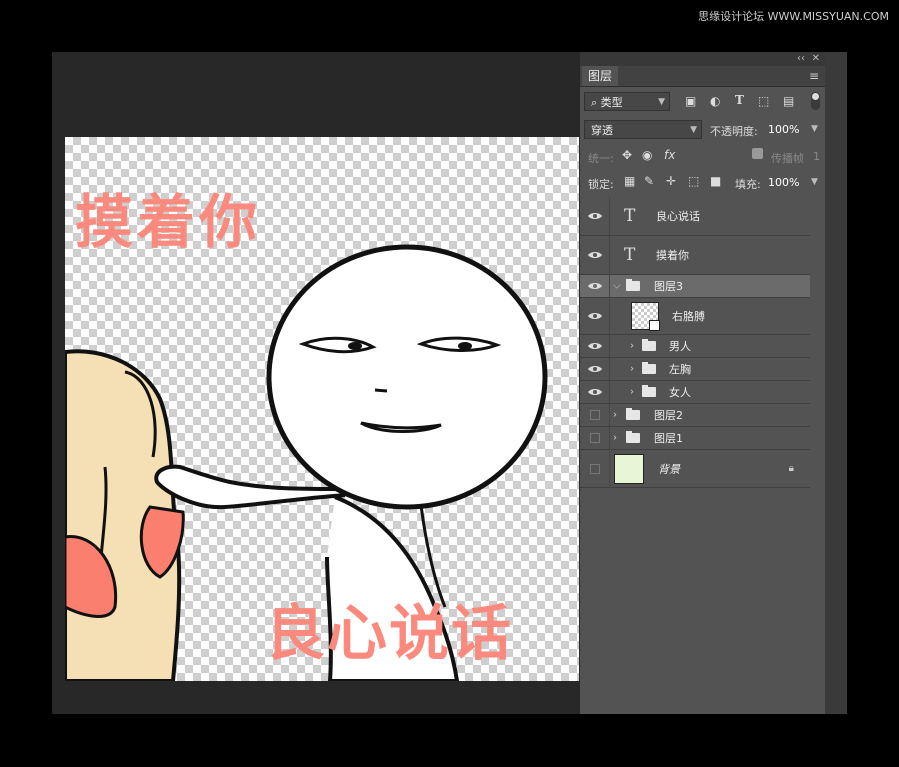  I want to click on layer-row-text-2: T 摸着你, so click(695, 255).